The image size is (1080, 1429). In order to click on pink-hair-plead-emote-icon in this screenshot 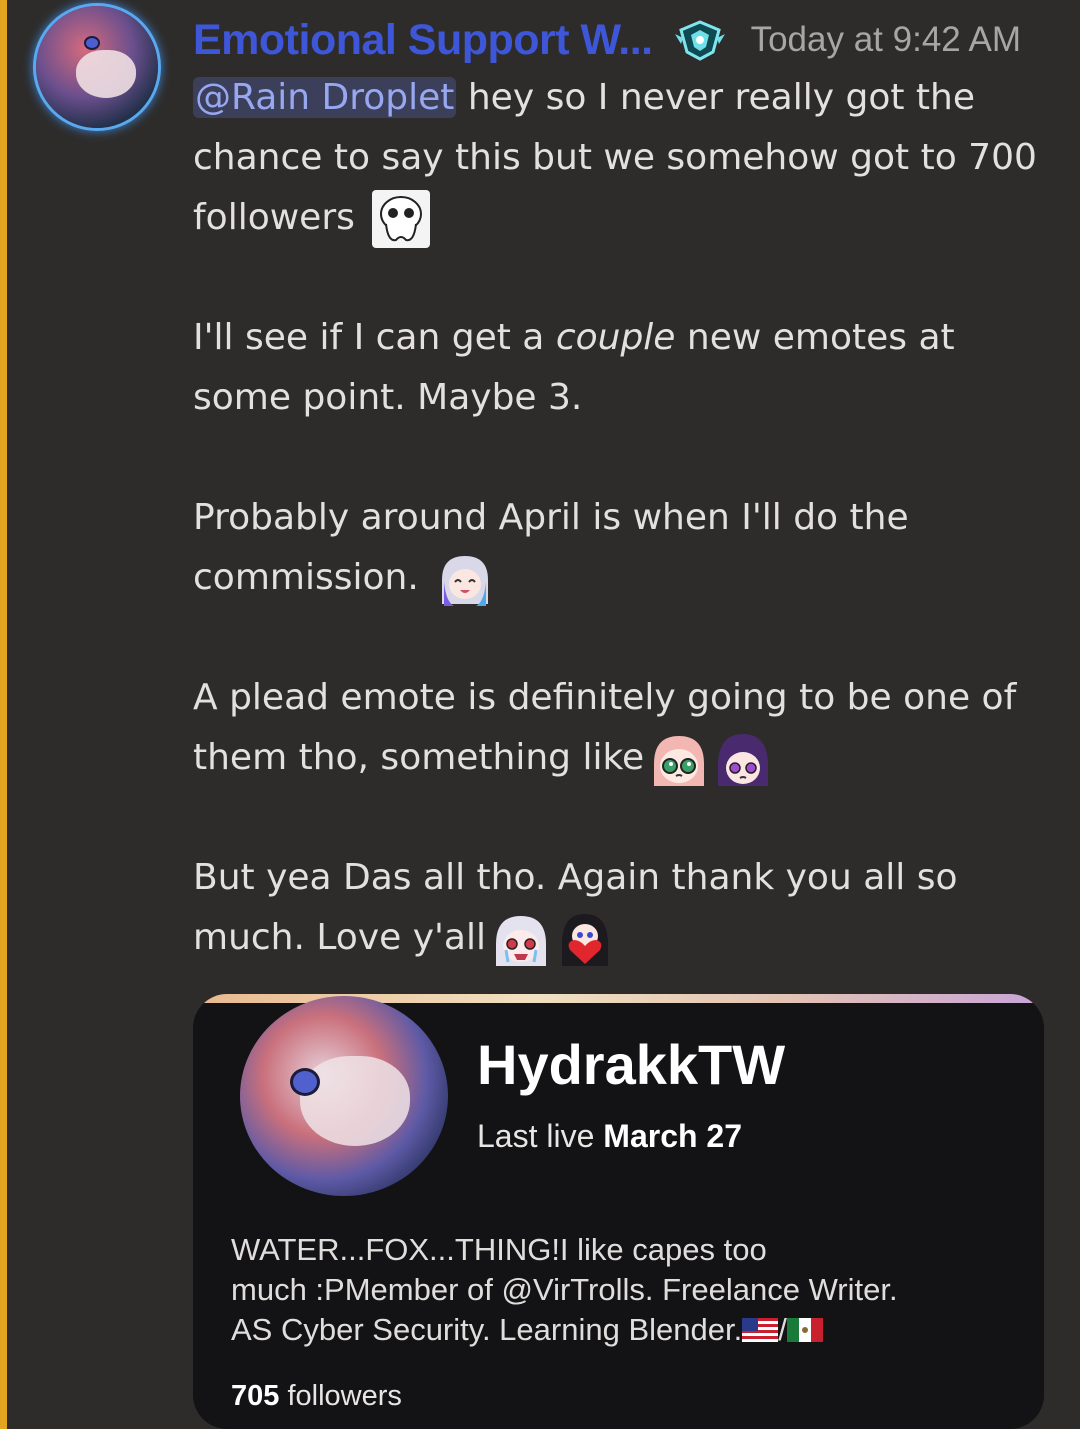, I will do `click(679, 759)`.